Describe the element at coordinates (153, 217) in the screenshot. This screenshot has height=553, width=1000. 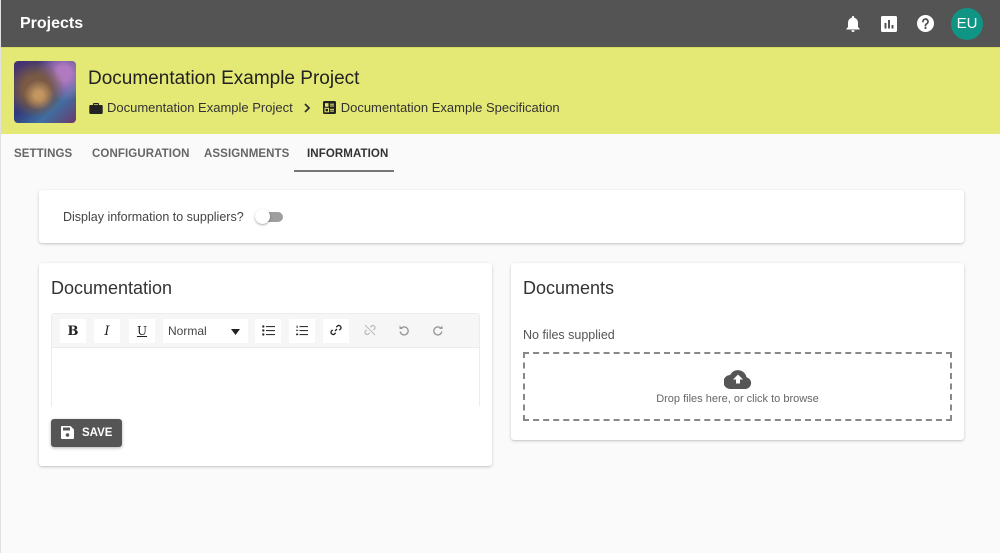
I see `display-to-suppliers-label: Display information to suppliers?` at that location.